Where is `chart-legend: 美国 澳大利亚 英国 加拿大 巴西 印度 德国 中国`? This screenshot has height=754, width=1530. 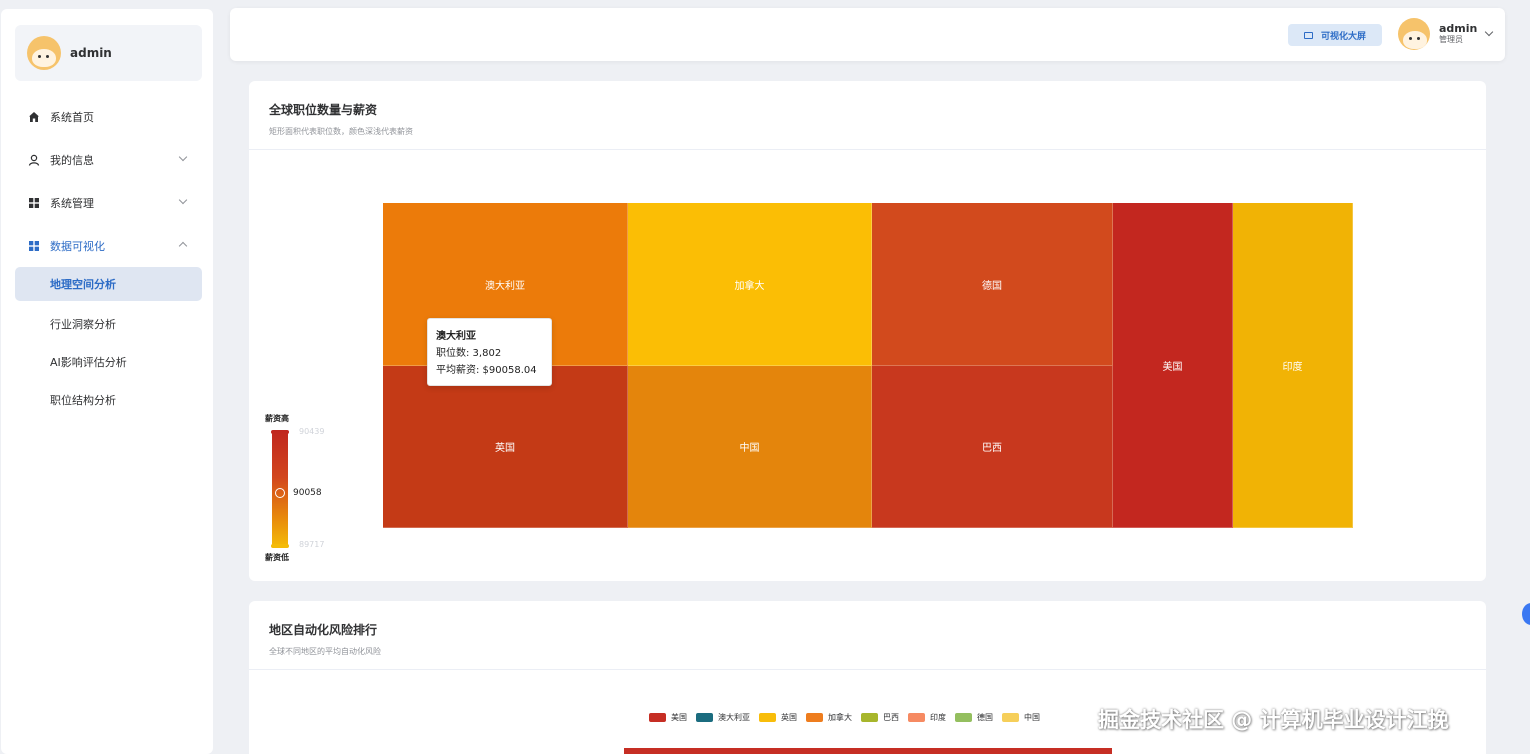
chart-legend: 美国 澳大利亚 英国 加拿大 巴西 印度 德国 中国 is located at coordinates (849, 717).